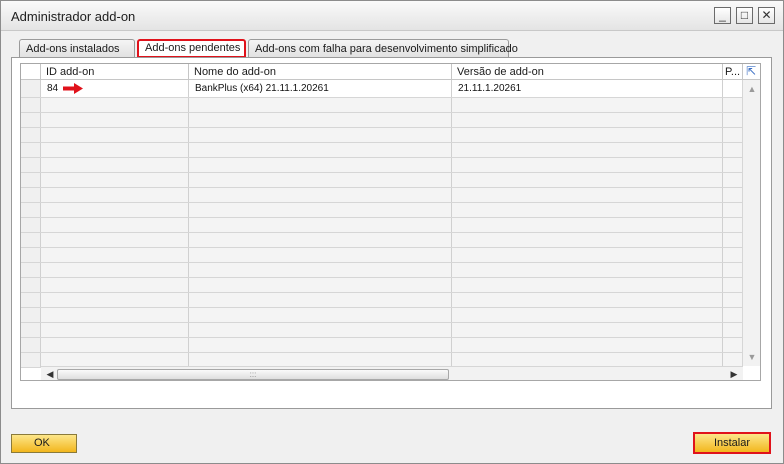 Image resolution: width=784 pixels, height=464 pixels. Describe the element at coordinates (734, 373) in the screenshot. I see `scroll-right-icon: ▶` at that location.